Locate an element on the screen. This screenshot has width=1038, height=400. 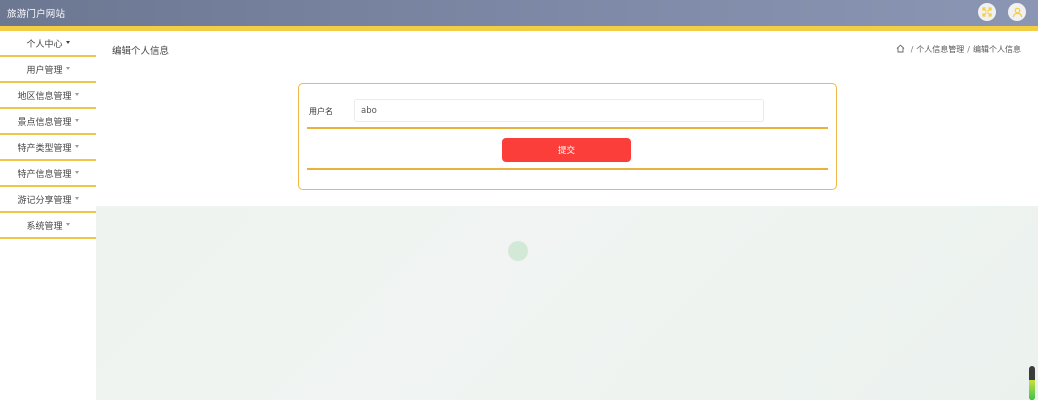
breadcrumb-item: 个人信息管理 is located at coordinates (940, 49).